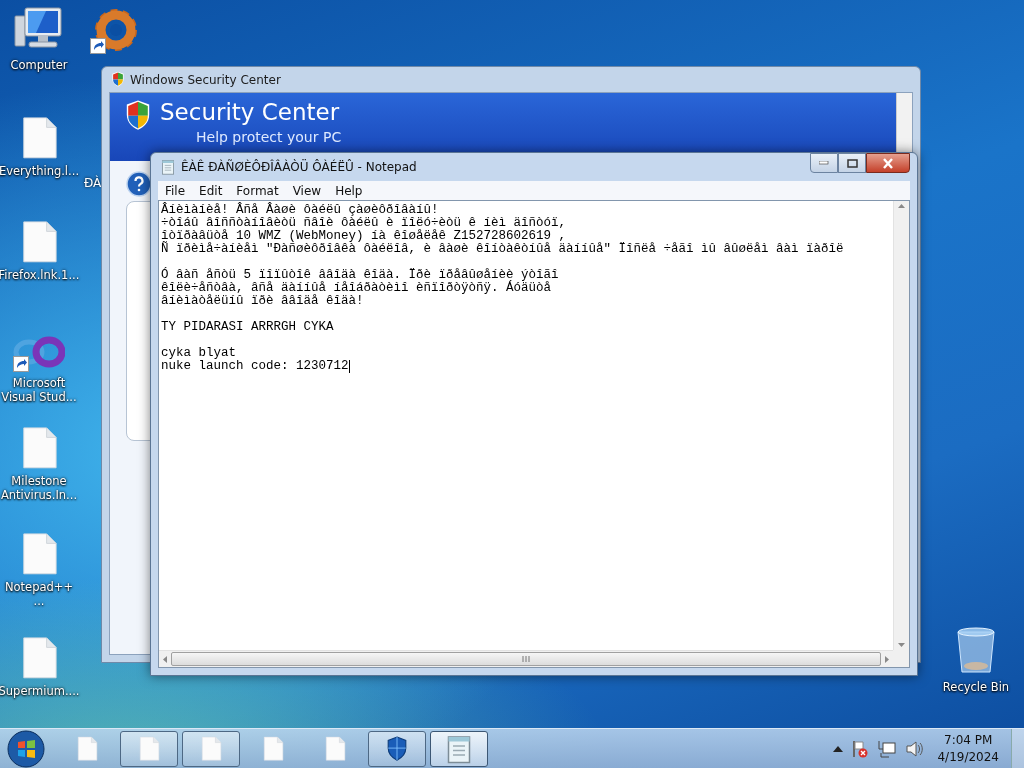 The height and width of the screenshot is (768, 1024). I want to click on menu-item: Format, so click(257, 190).